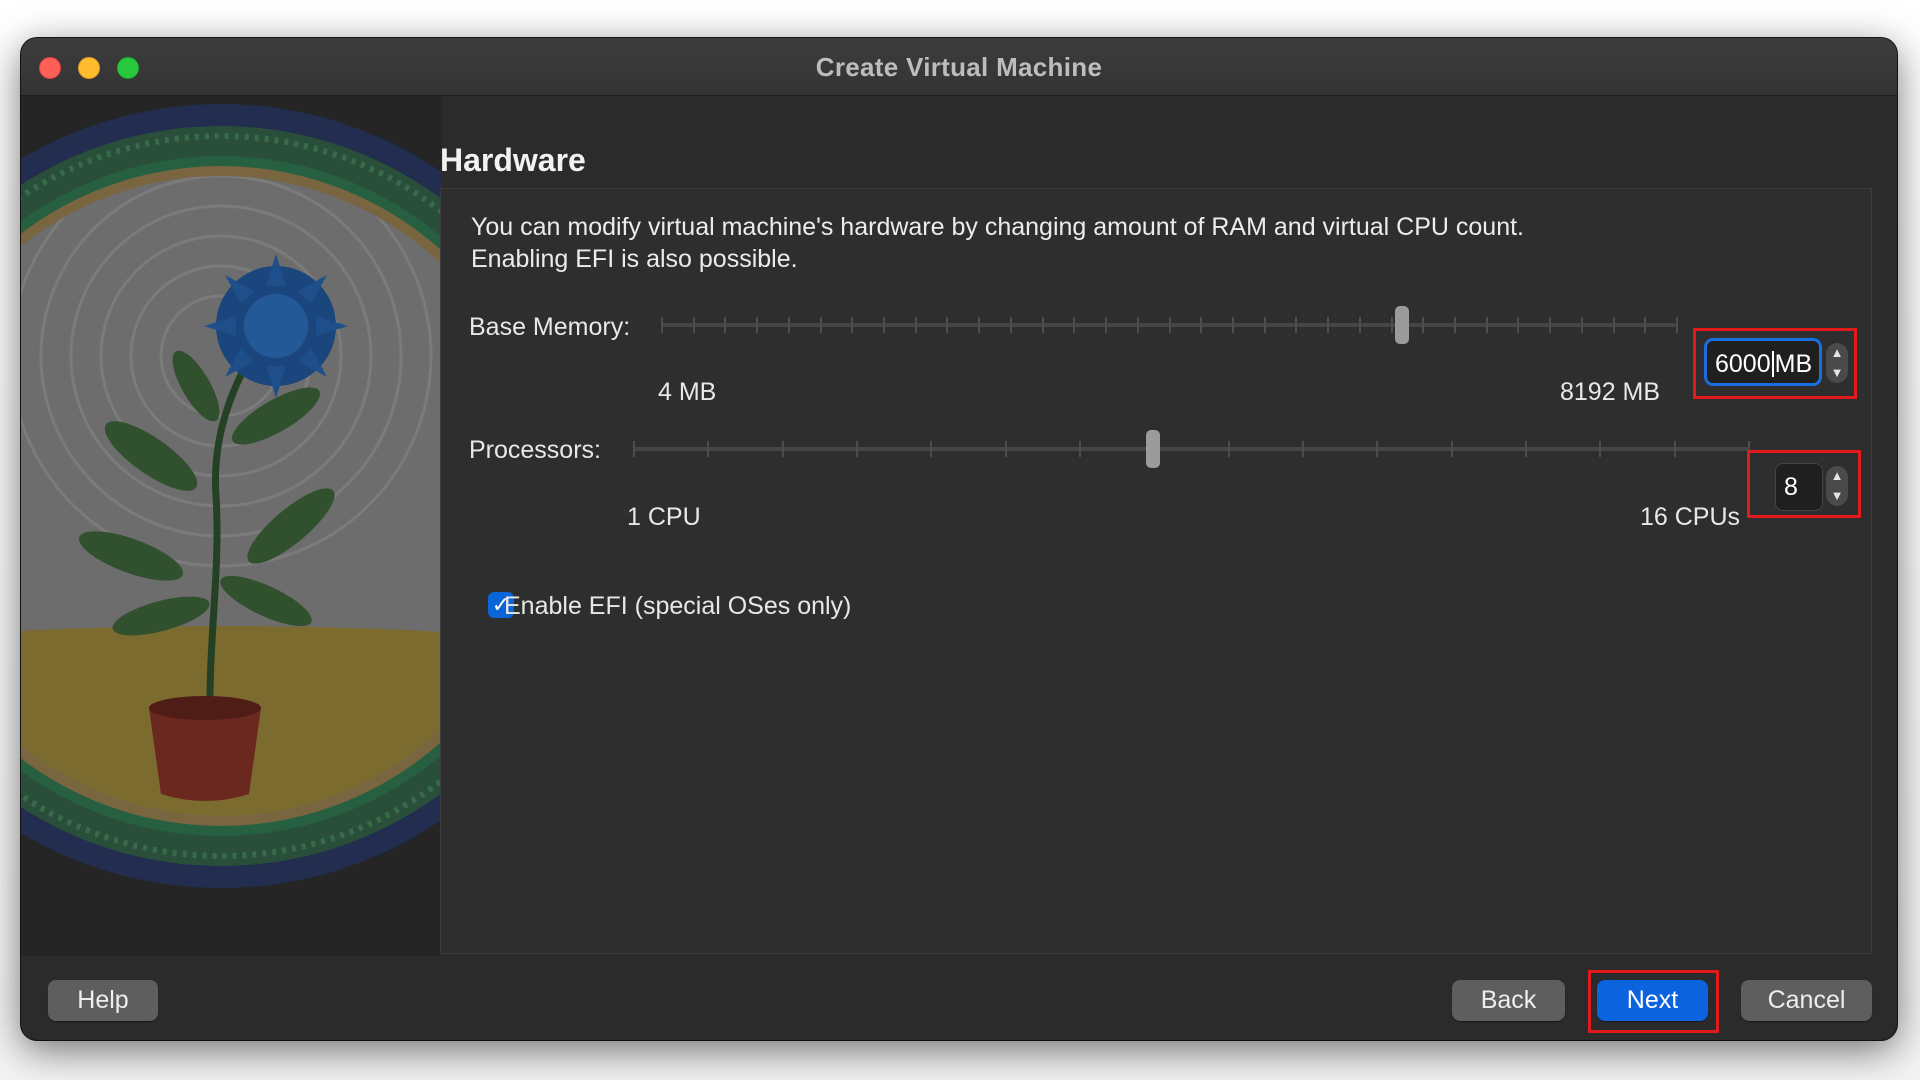 Image resolution: width=1920 pixels, height=1080 pixels. Describe the element at coordinates (1508, 1000) in the screenshot. I see `back-button: Back` at that location.